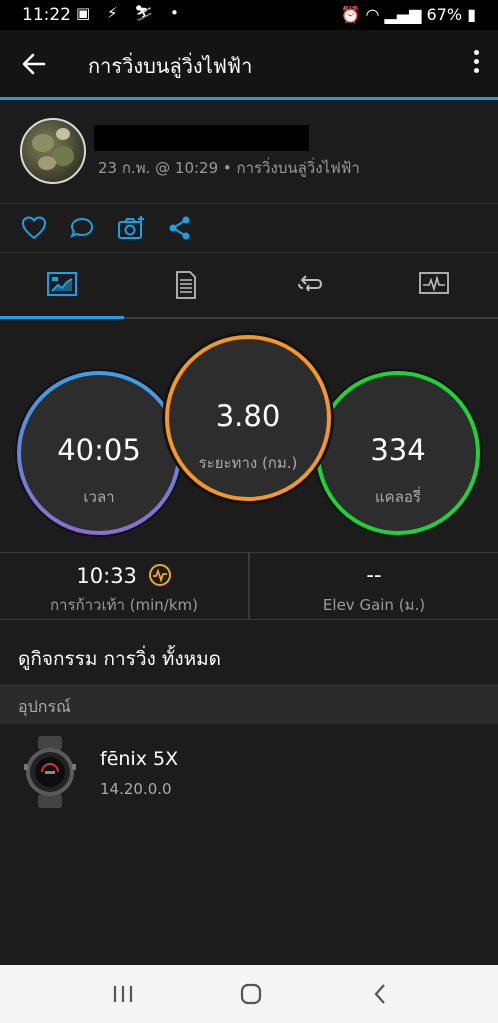 The height and width of the screenshot is (1023, 498). What do you see at coordinates (170, 66) in the screenshot?
I see `page-title: การวิ่งบนลู่วิ่งไฟฟ้า` at bounding box center [170, 66].